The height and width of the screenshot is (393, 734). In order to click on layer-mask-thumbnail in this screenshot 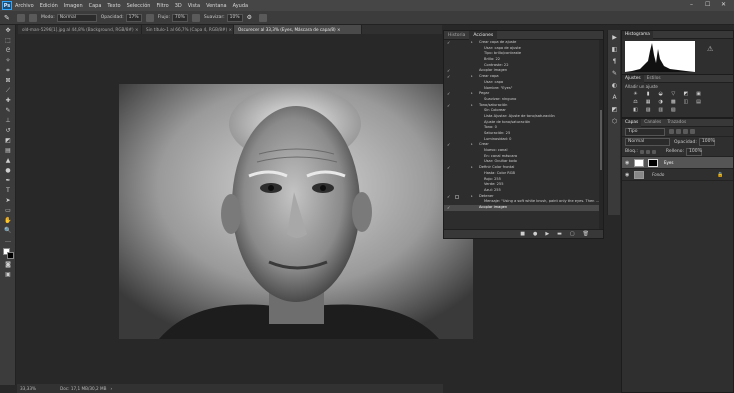, I will do `click(653, 163)`.